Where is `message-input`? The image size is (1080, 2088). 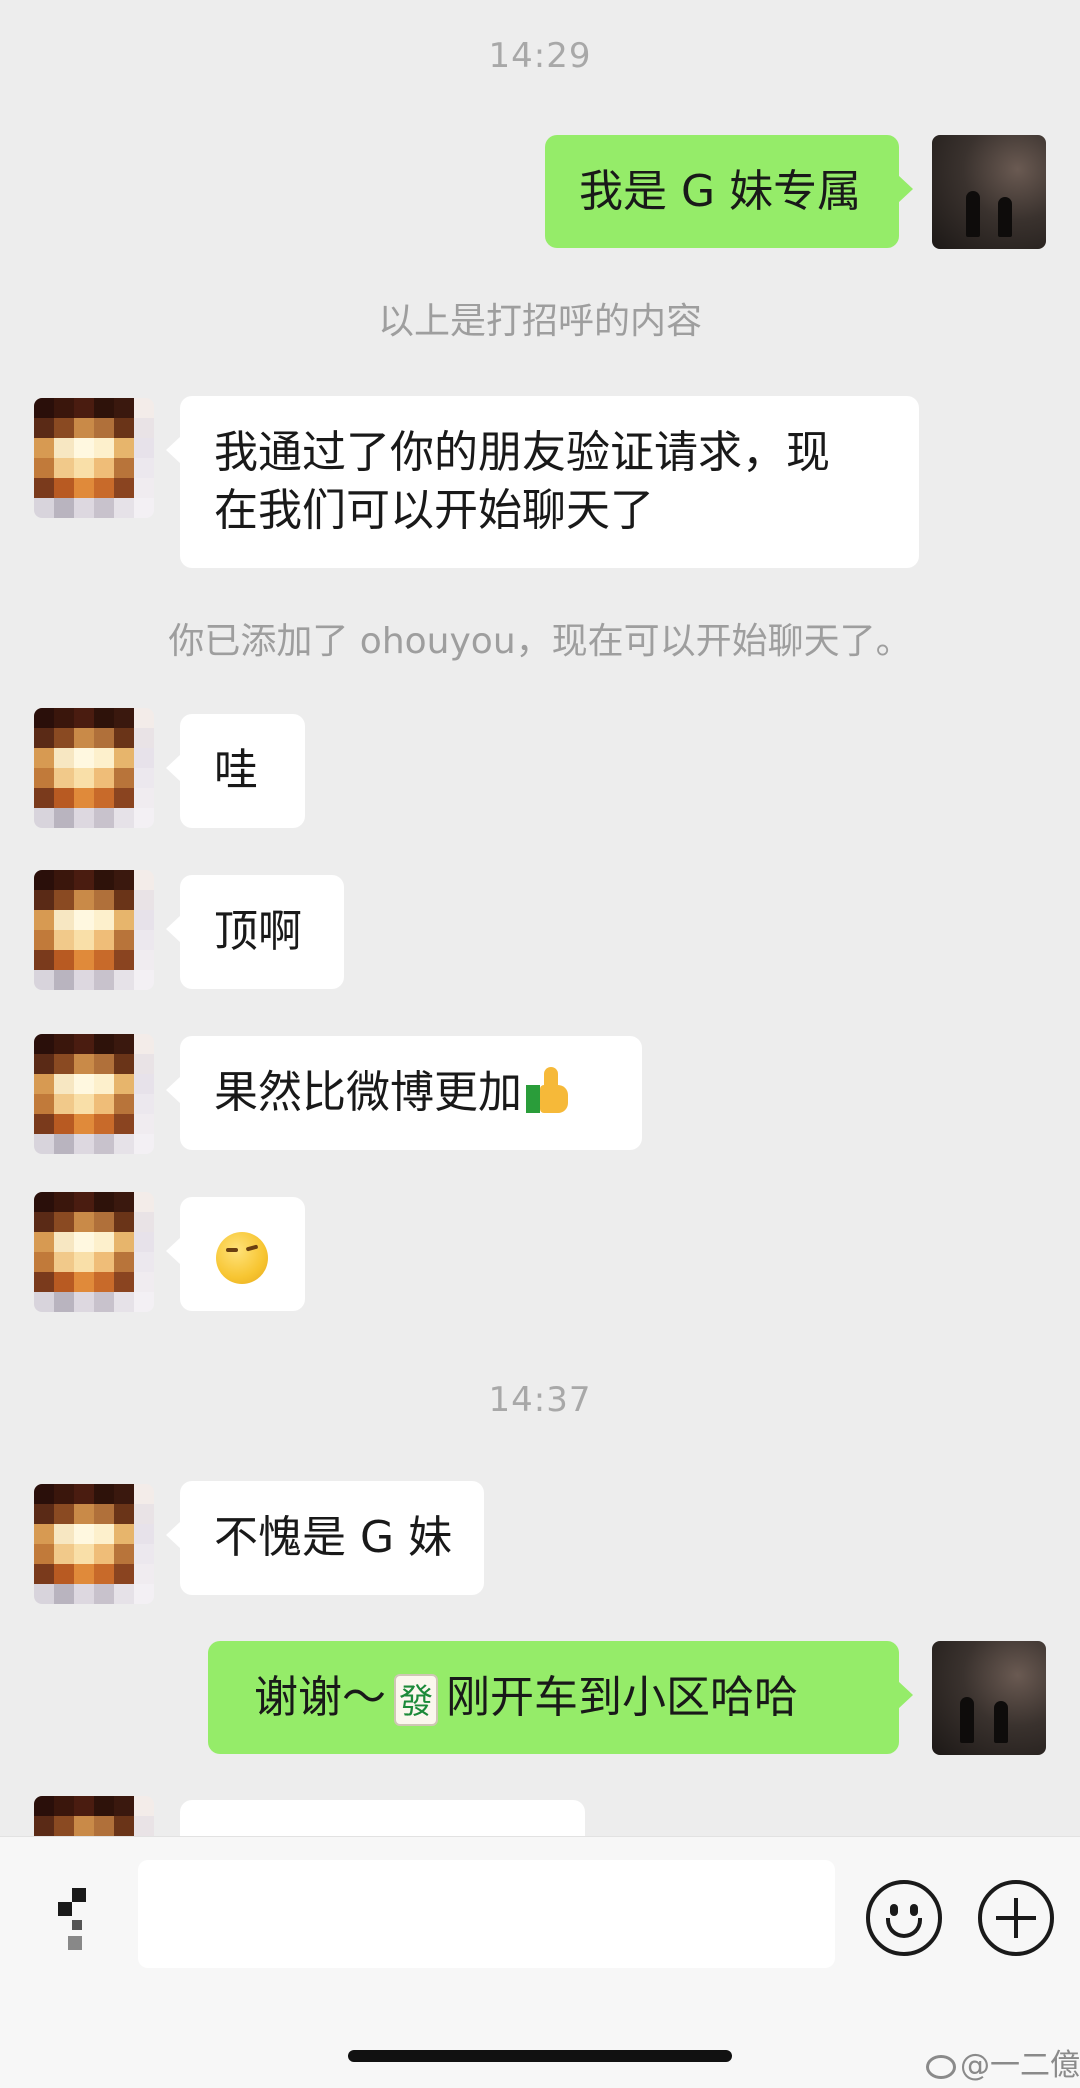 message-input is located at coordinates (486, 1914).